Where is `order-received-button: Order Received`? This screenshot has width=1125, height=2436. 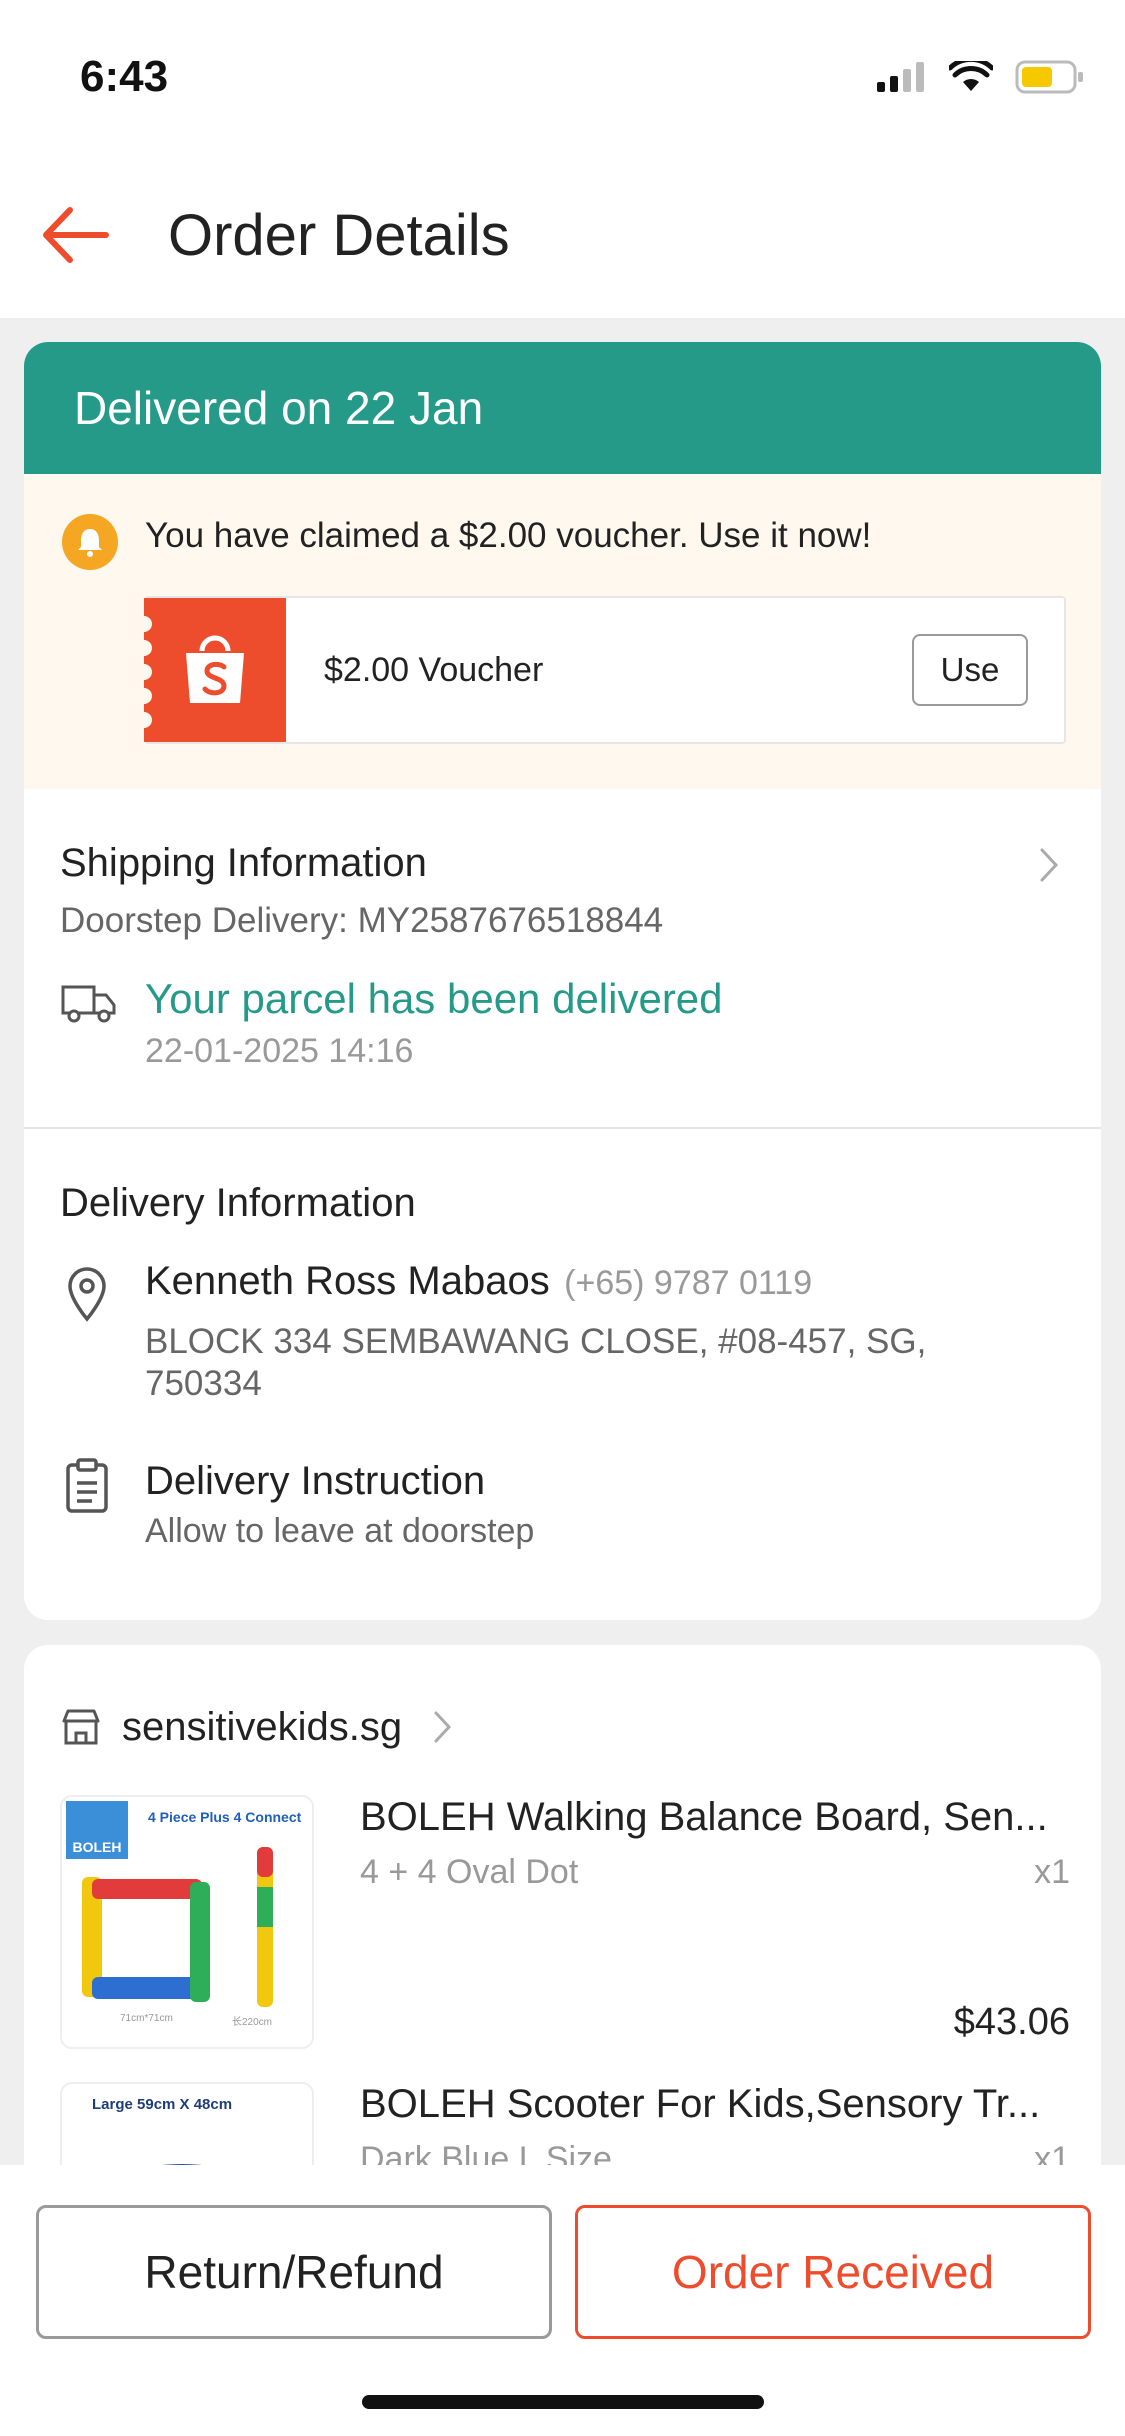
order-received-button: Order Received is located at coordinates (833, 2272).